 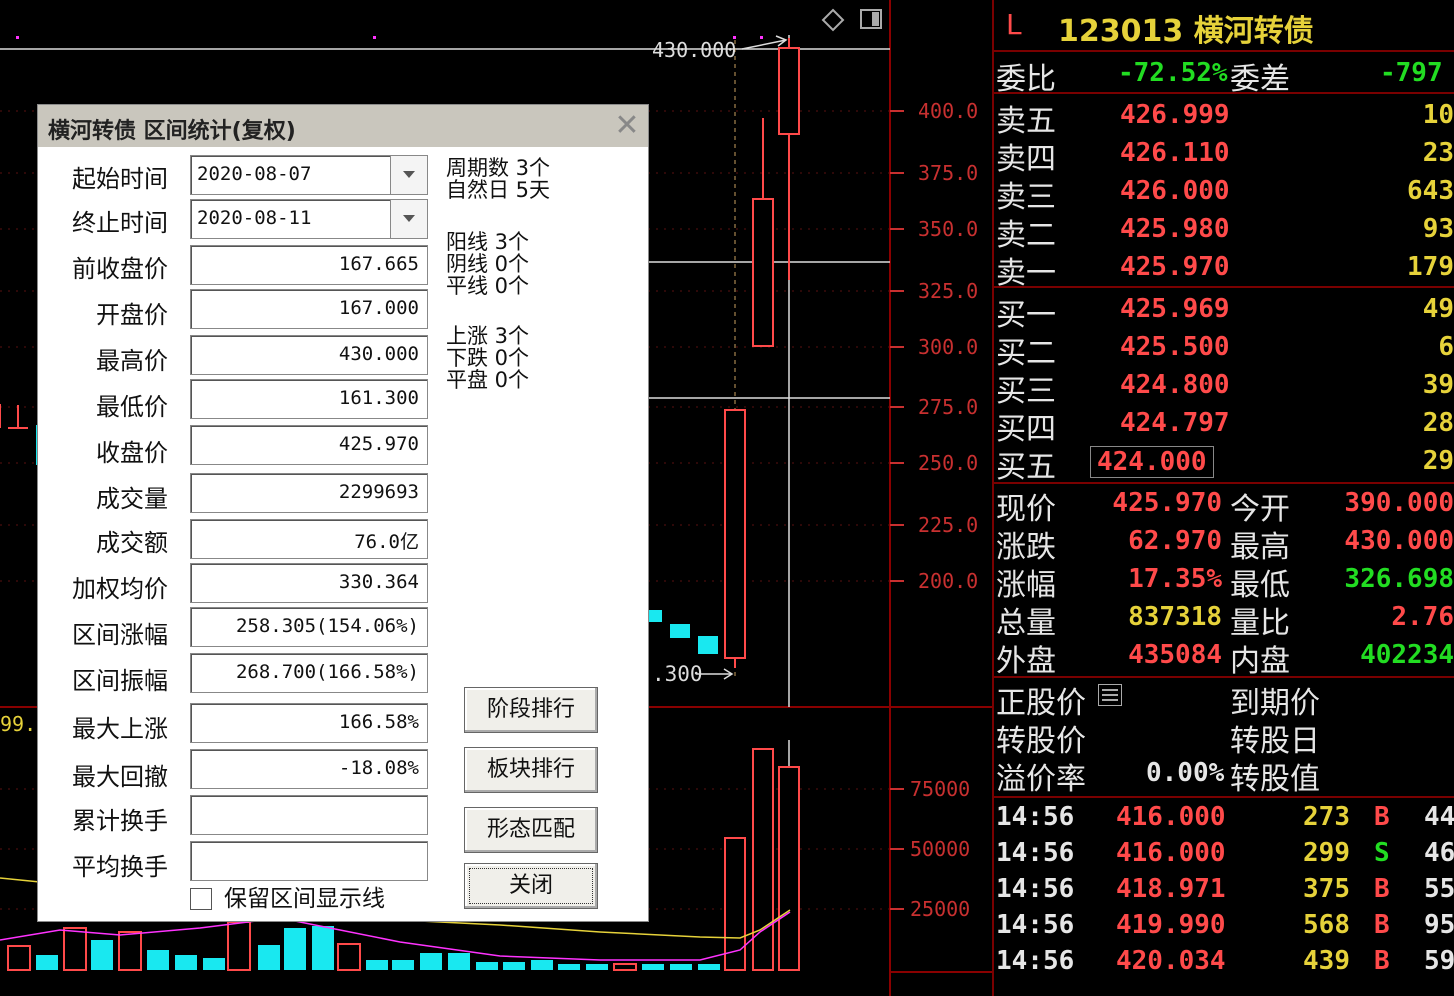 What do you see at coordinates (132, 315) in the screenshot?
I see `open-price-label: 开盘价` at bounding box center [132, 315].